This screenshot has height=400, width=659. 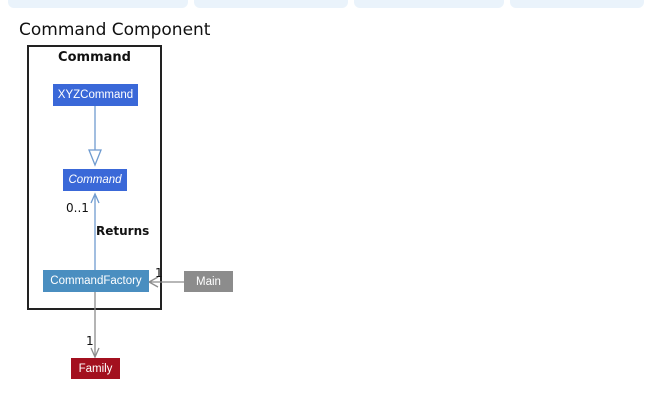 I want to click on command-factory-node: CommandFactory, so click(x=96, y=281).